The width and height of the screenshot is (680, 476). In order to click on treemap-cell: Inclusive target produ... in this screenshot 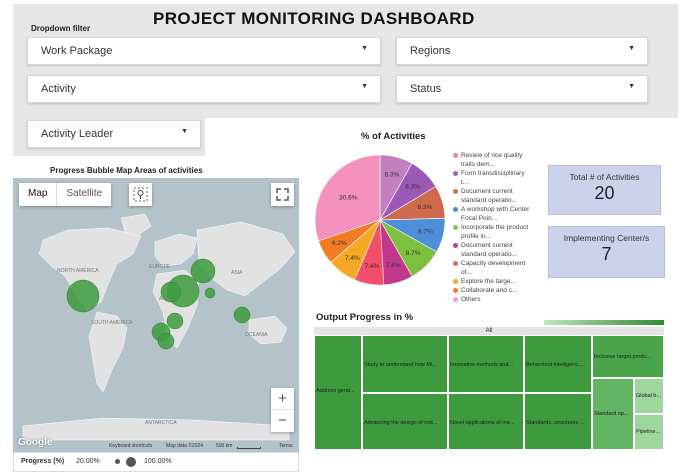, I will do `click(628, 356)`.